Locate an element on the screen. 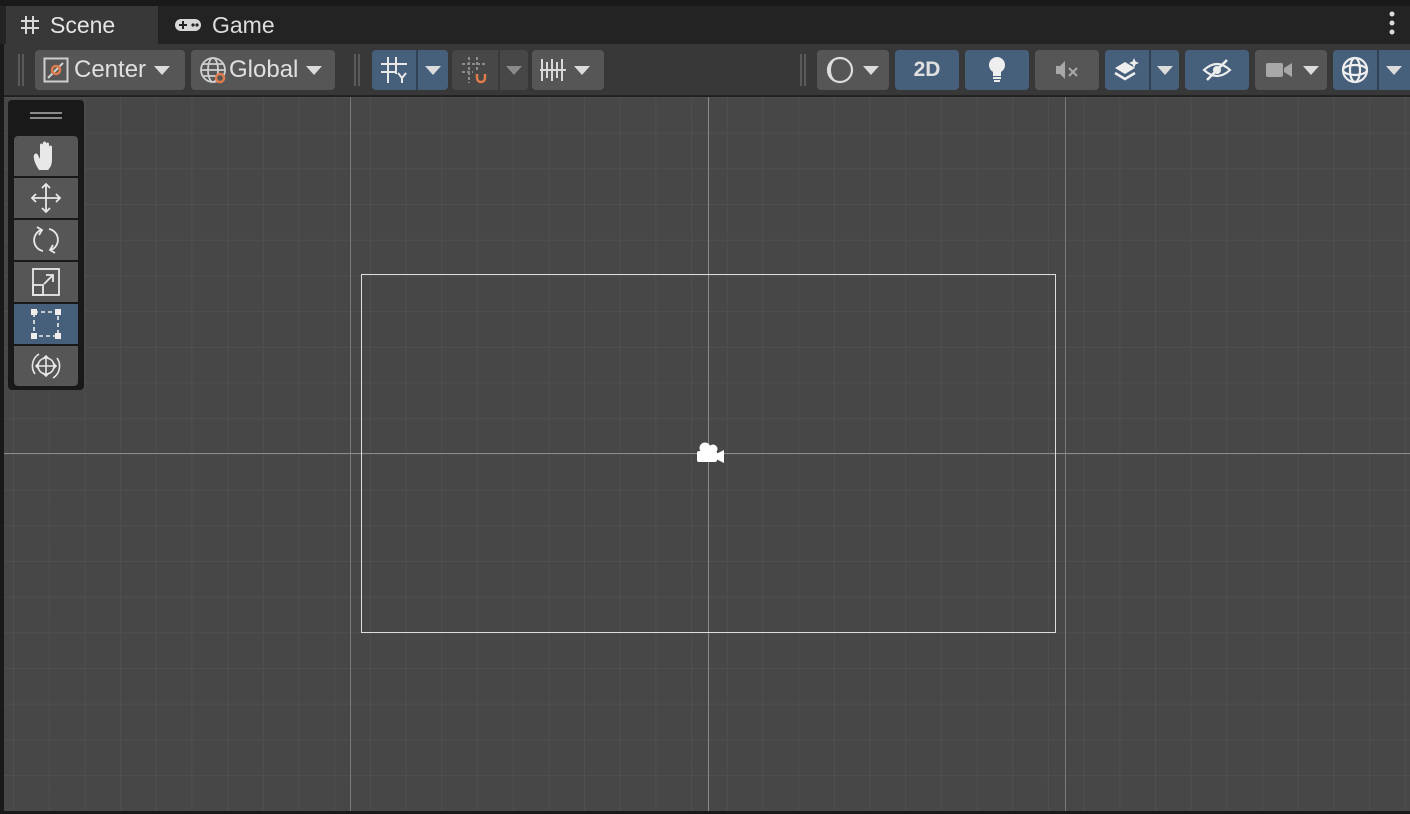 This screenshot has height=814, width=1410. shading-sphere-icon is located at coordinates (840, 70).